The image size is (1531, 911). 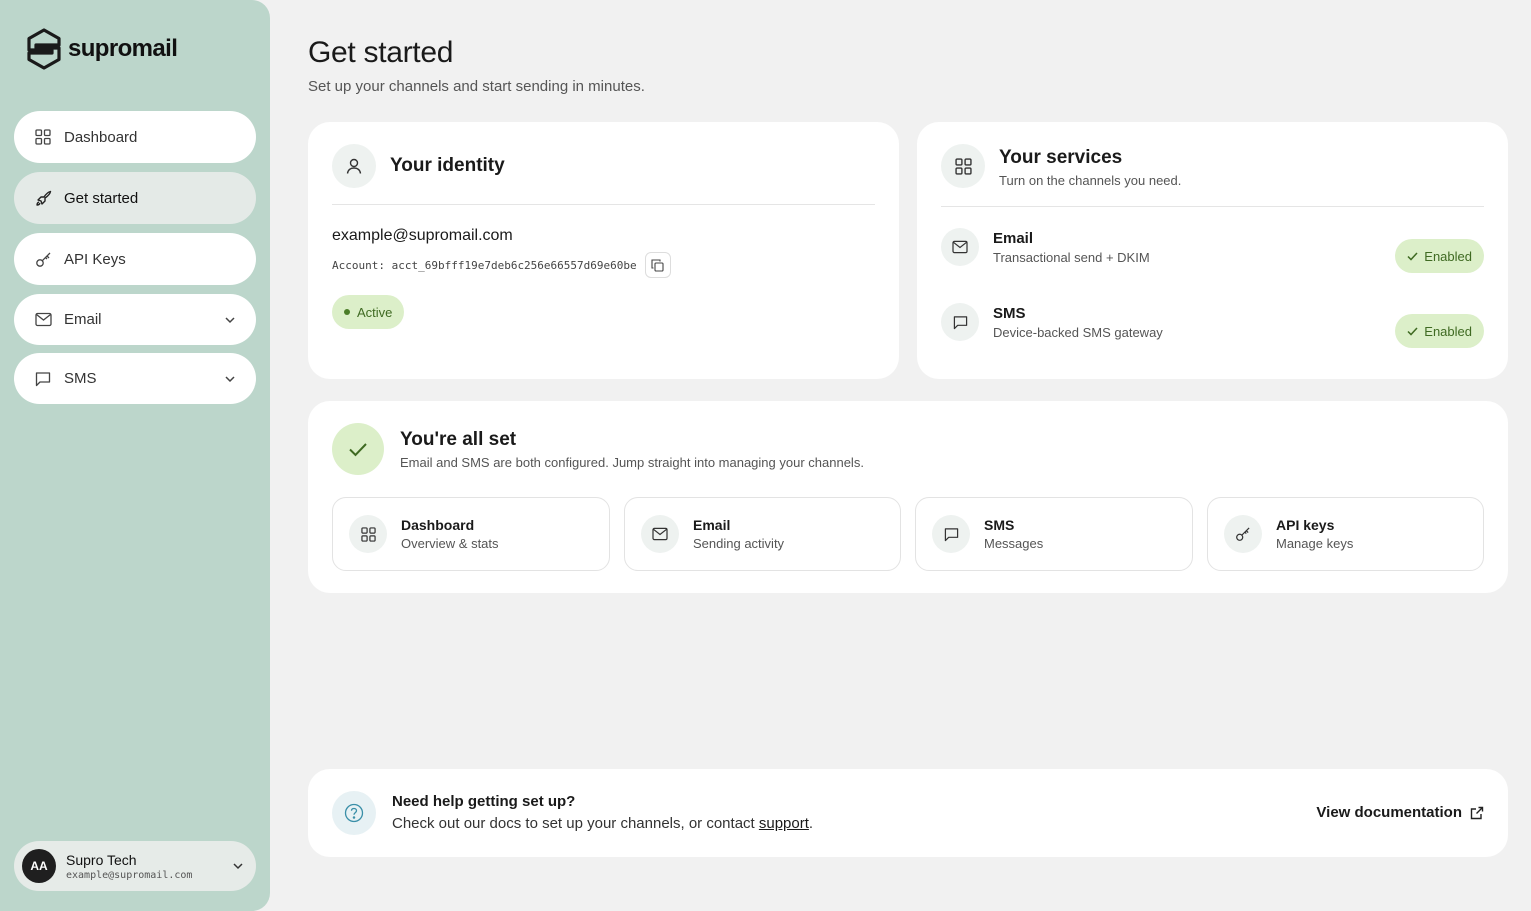 I want to click on quick-link-sub: Overview & stats, so click(x=450, y=543).